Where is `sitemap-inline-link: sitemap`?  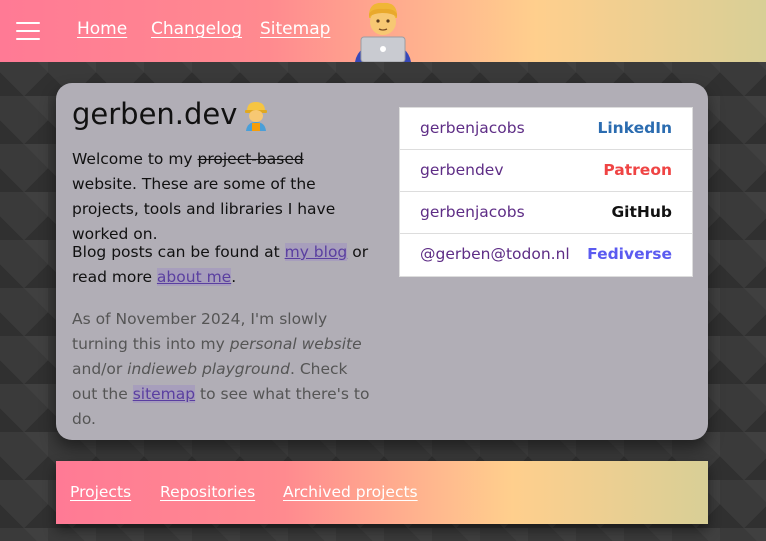
sitemap-inline-link: sitemap is located at coordinates (164, 394).